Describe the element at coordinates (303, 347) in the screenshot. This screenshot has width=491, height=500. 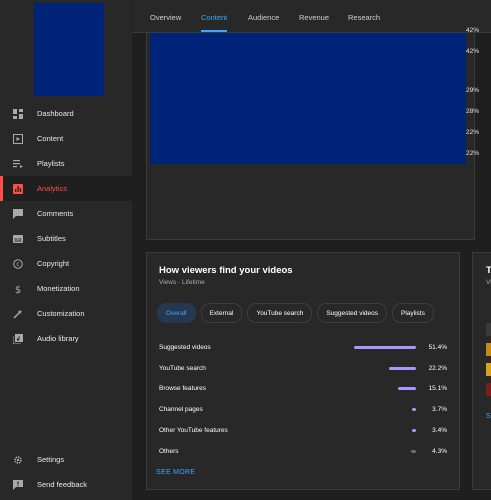
I see `traffic-row: Suggested videos 51.4%` at that location.